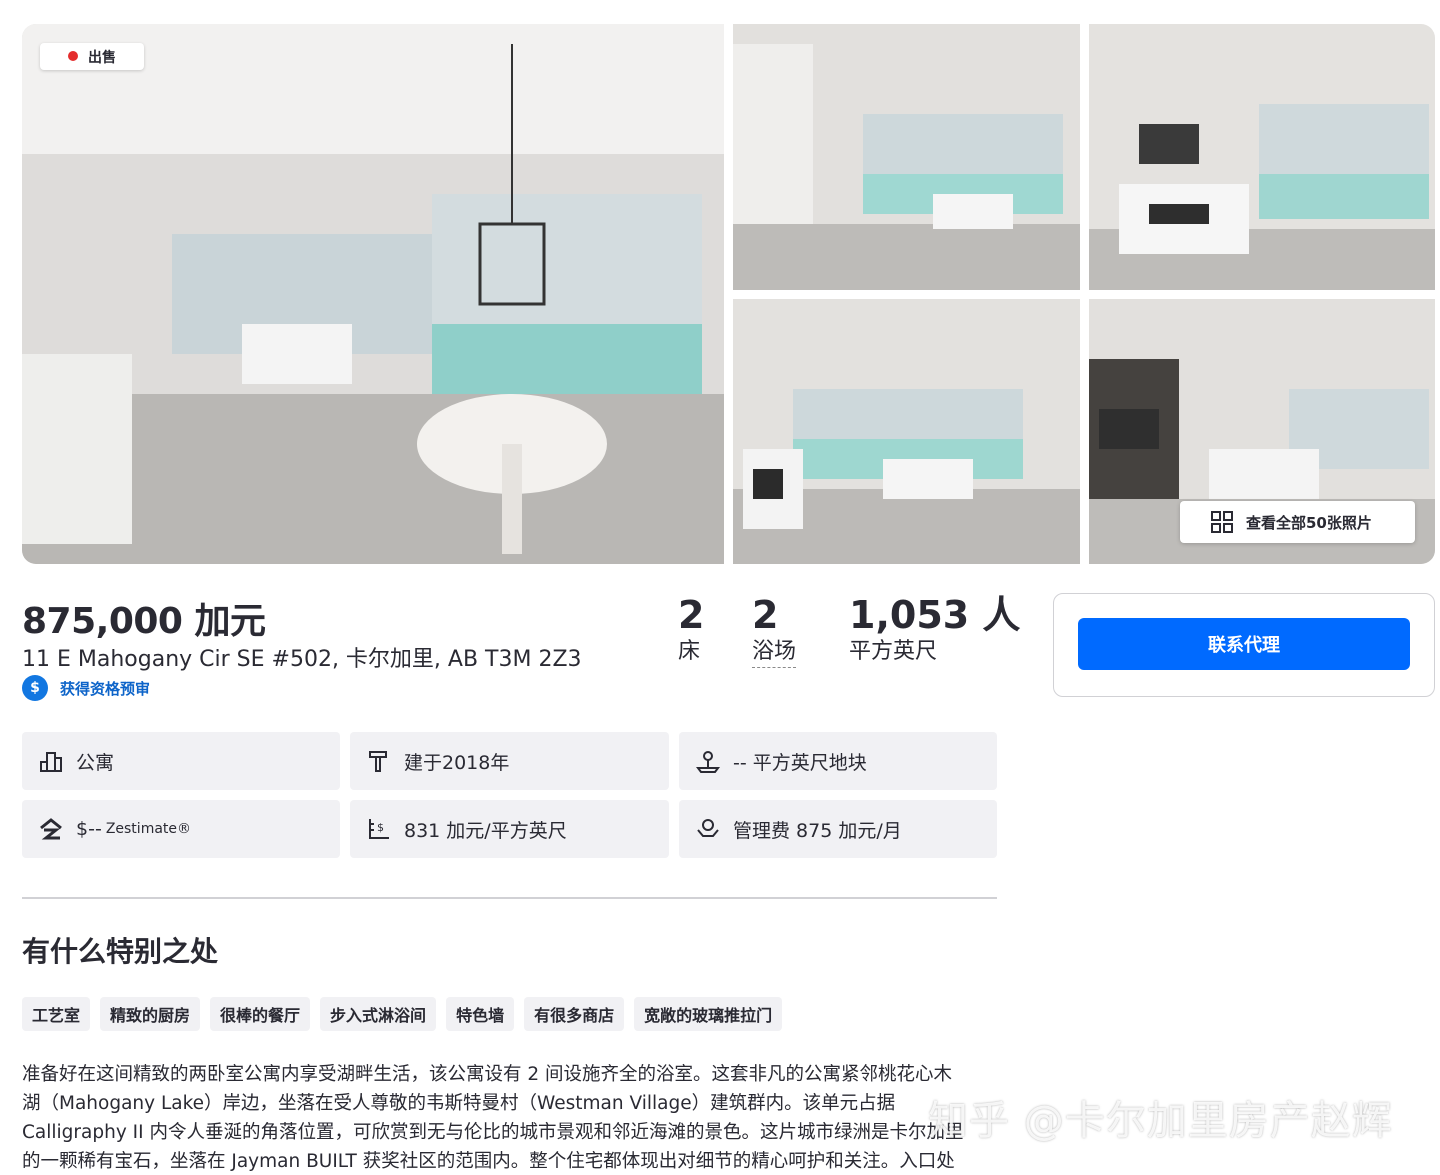  I want to click on fact-lot-size: -- 平方英尺地块, so click(838, 761).